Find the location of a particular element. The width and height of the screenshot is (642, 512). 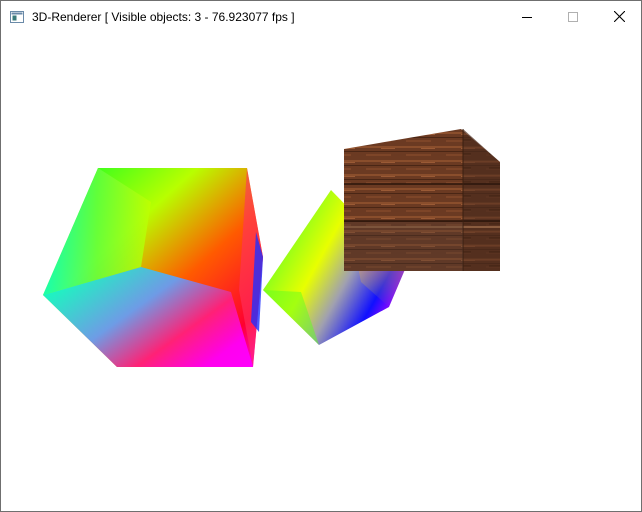

app-window-icon is located at coordinates (17, 16).